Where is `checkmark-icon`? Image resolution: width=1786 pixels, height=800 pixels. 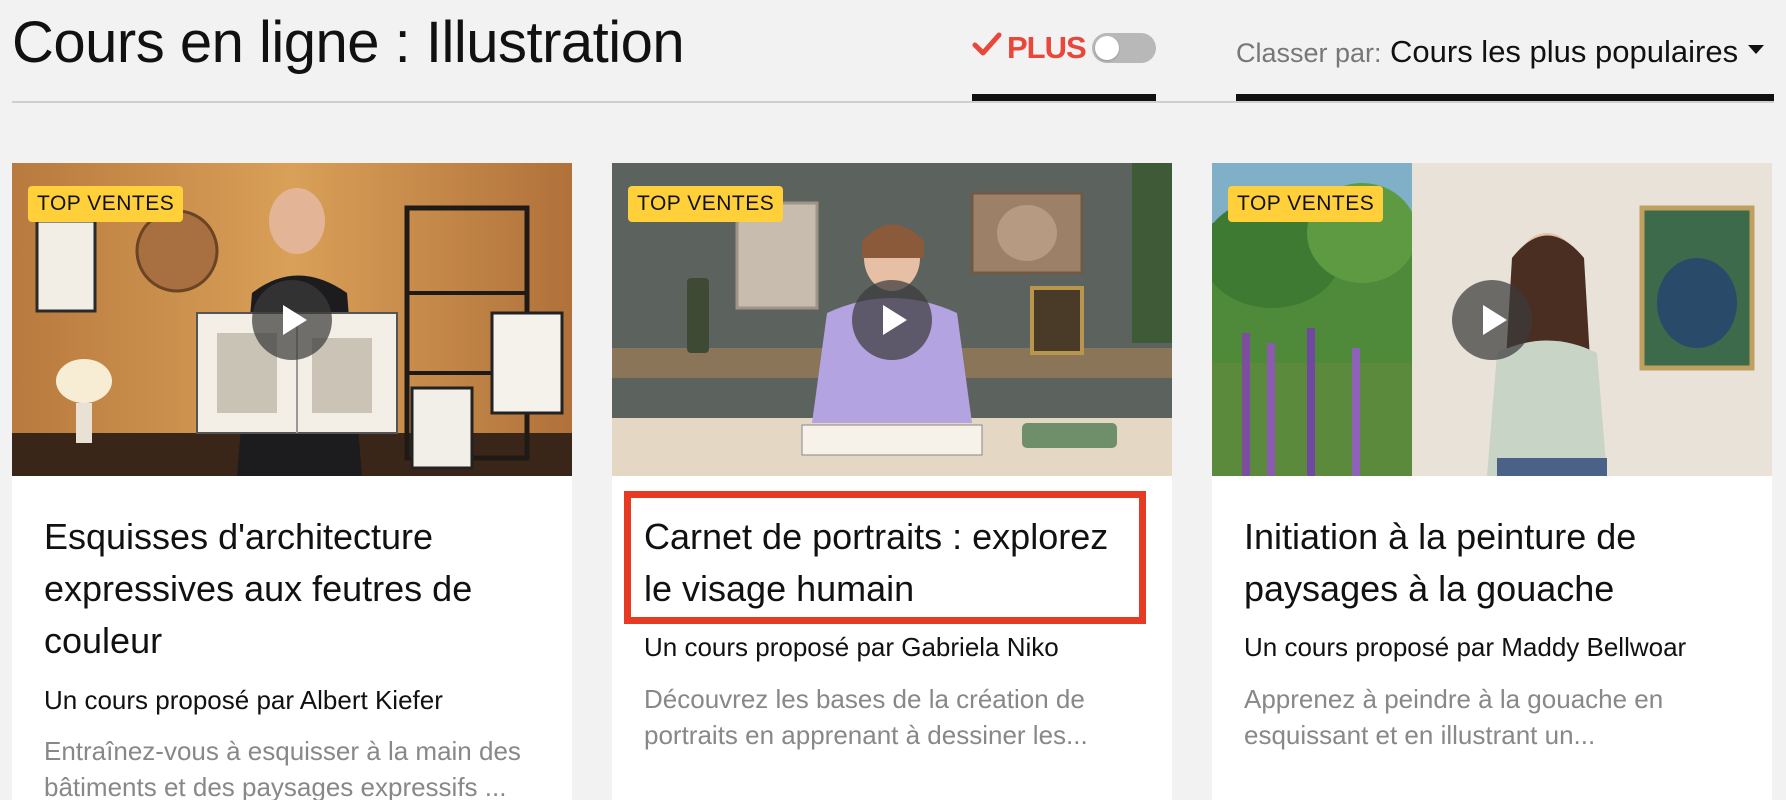 checkmark-icon is located at coordinates (987, 44).